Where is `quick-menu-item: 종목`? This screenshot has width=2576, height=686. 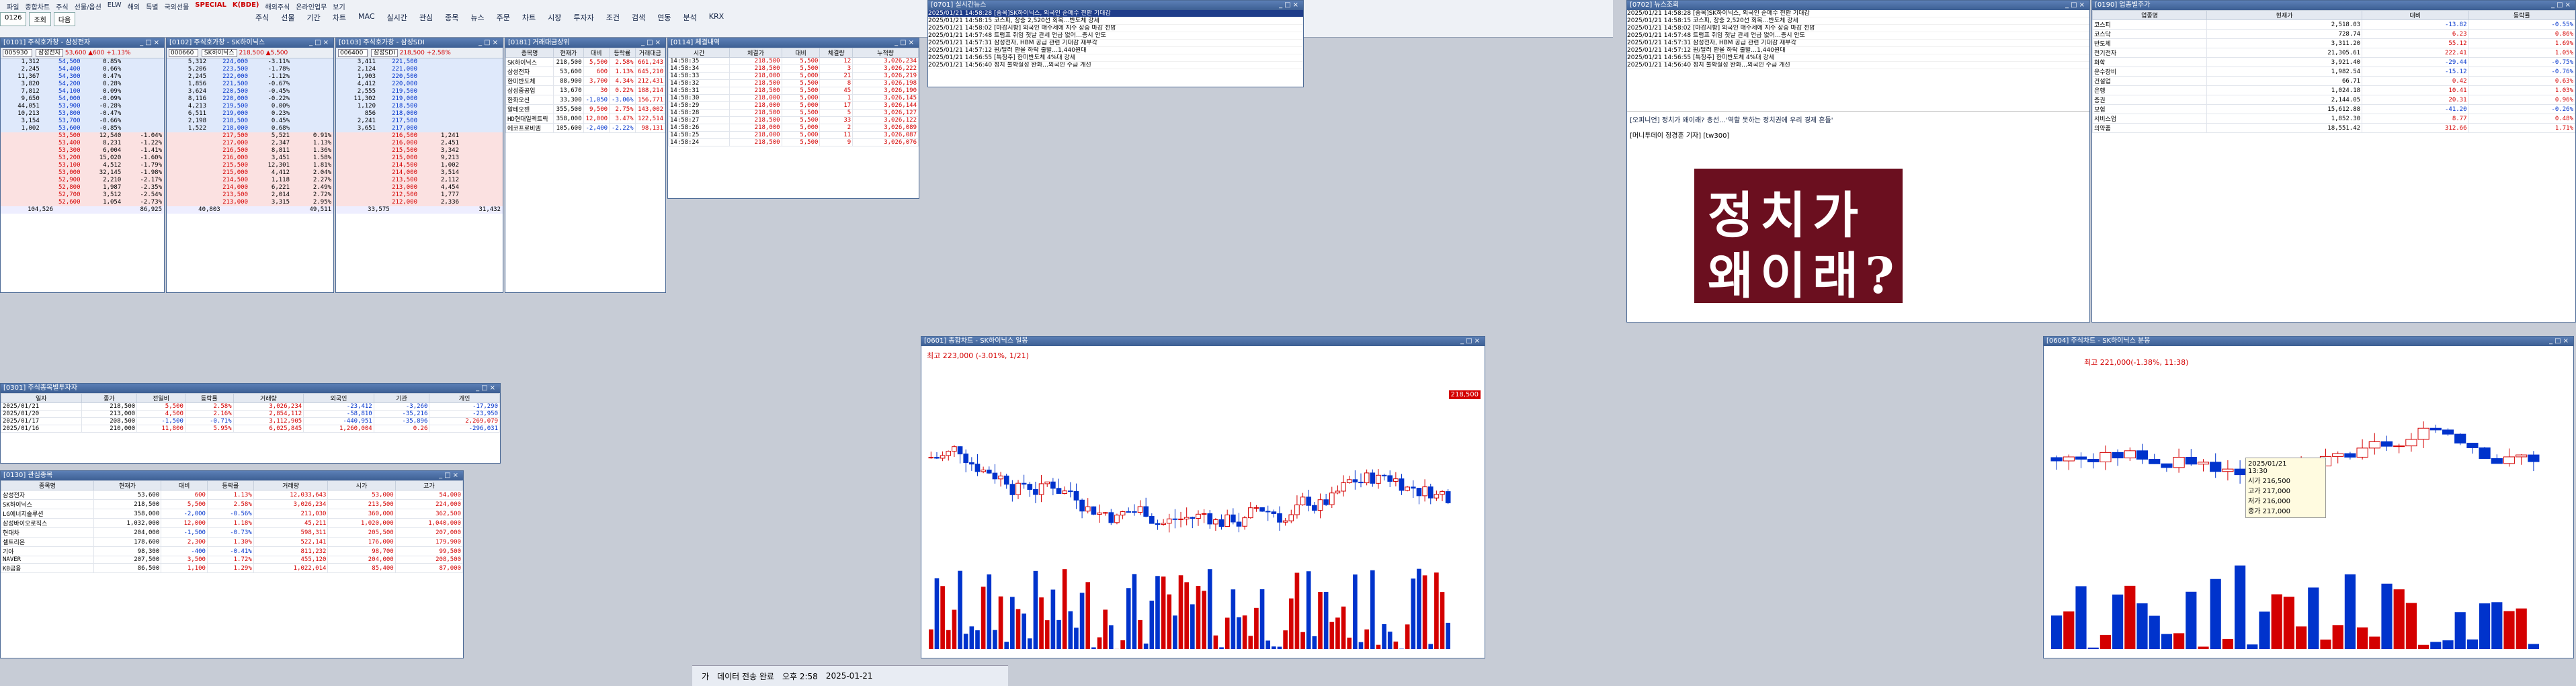
quick-menu-item: 종목 is located at coordinates (451, 17).